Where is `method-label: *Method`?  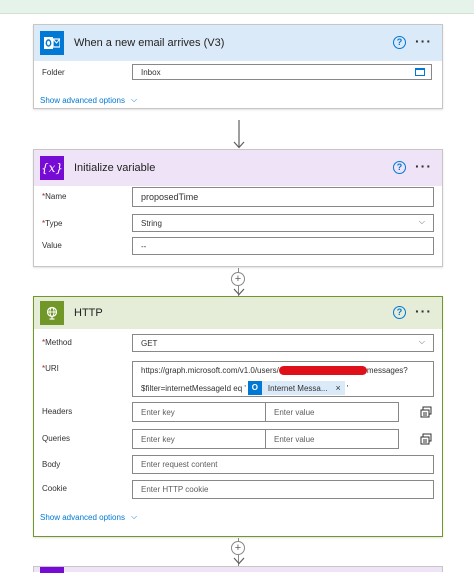 method-label: *Method is located at coordinates (57, 342).